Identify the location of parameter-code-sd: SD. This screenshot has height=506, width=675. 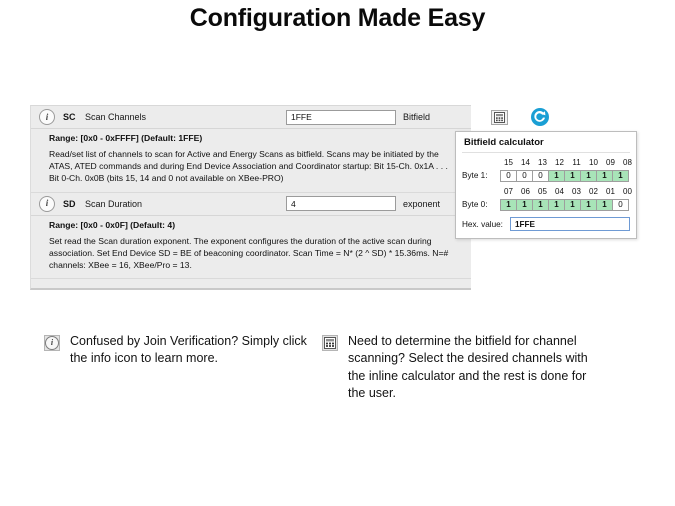
(69, 203).